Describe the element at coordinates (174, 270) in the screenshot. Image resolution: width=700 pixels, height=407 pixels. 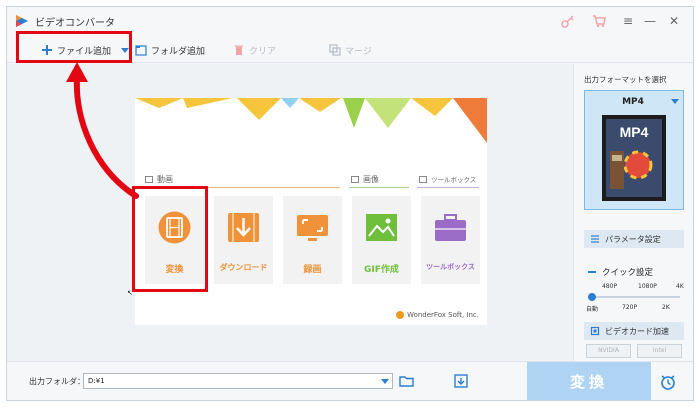
I see `tile-convert-label: 変換` at that location.